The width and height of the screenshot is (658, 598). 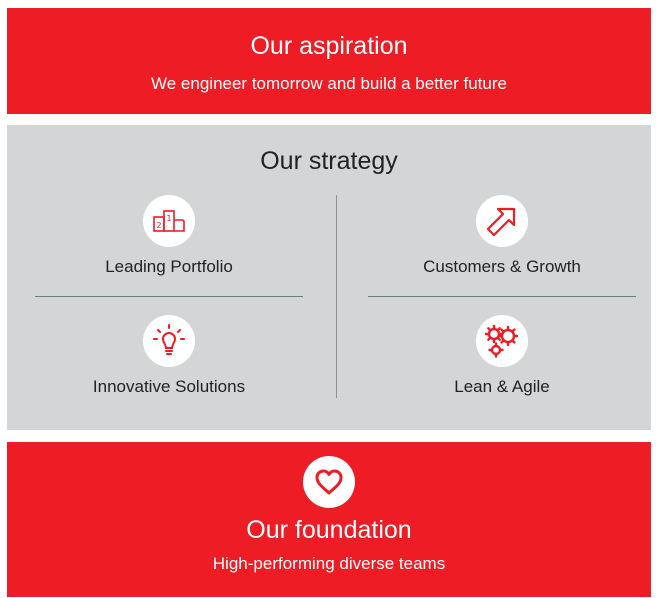 I want to click on strategy-title: Our strategy, so click(x=329, y=161).